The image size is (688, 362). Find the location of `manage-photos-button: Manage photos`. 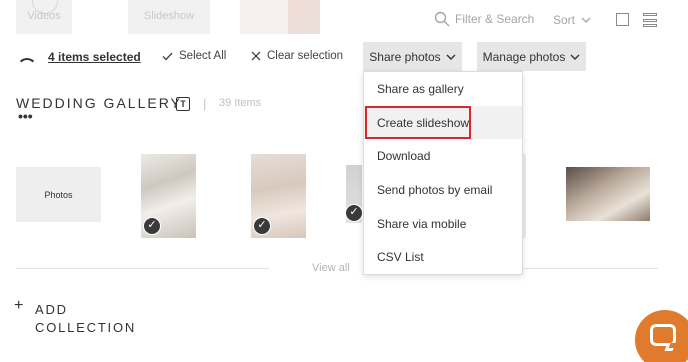

manage-photos-button: Manage photos is located at coordinates (531, 56).